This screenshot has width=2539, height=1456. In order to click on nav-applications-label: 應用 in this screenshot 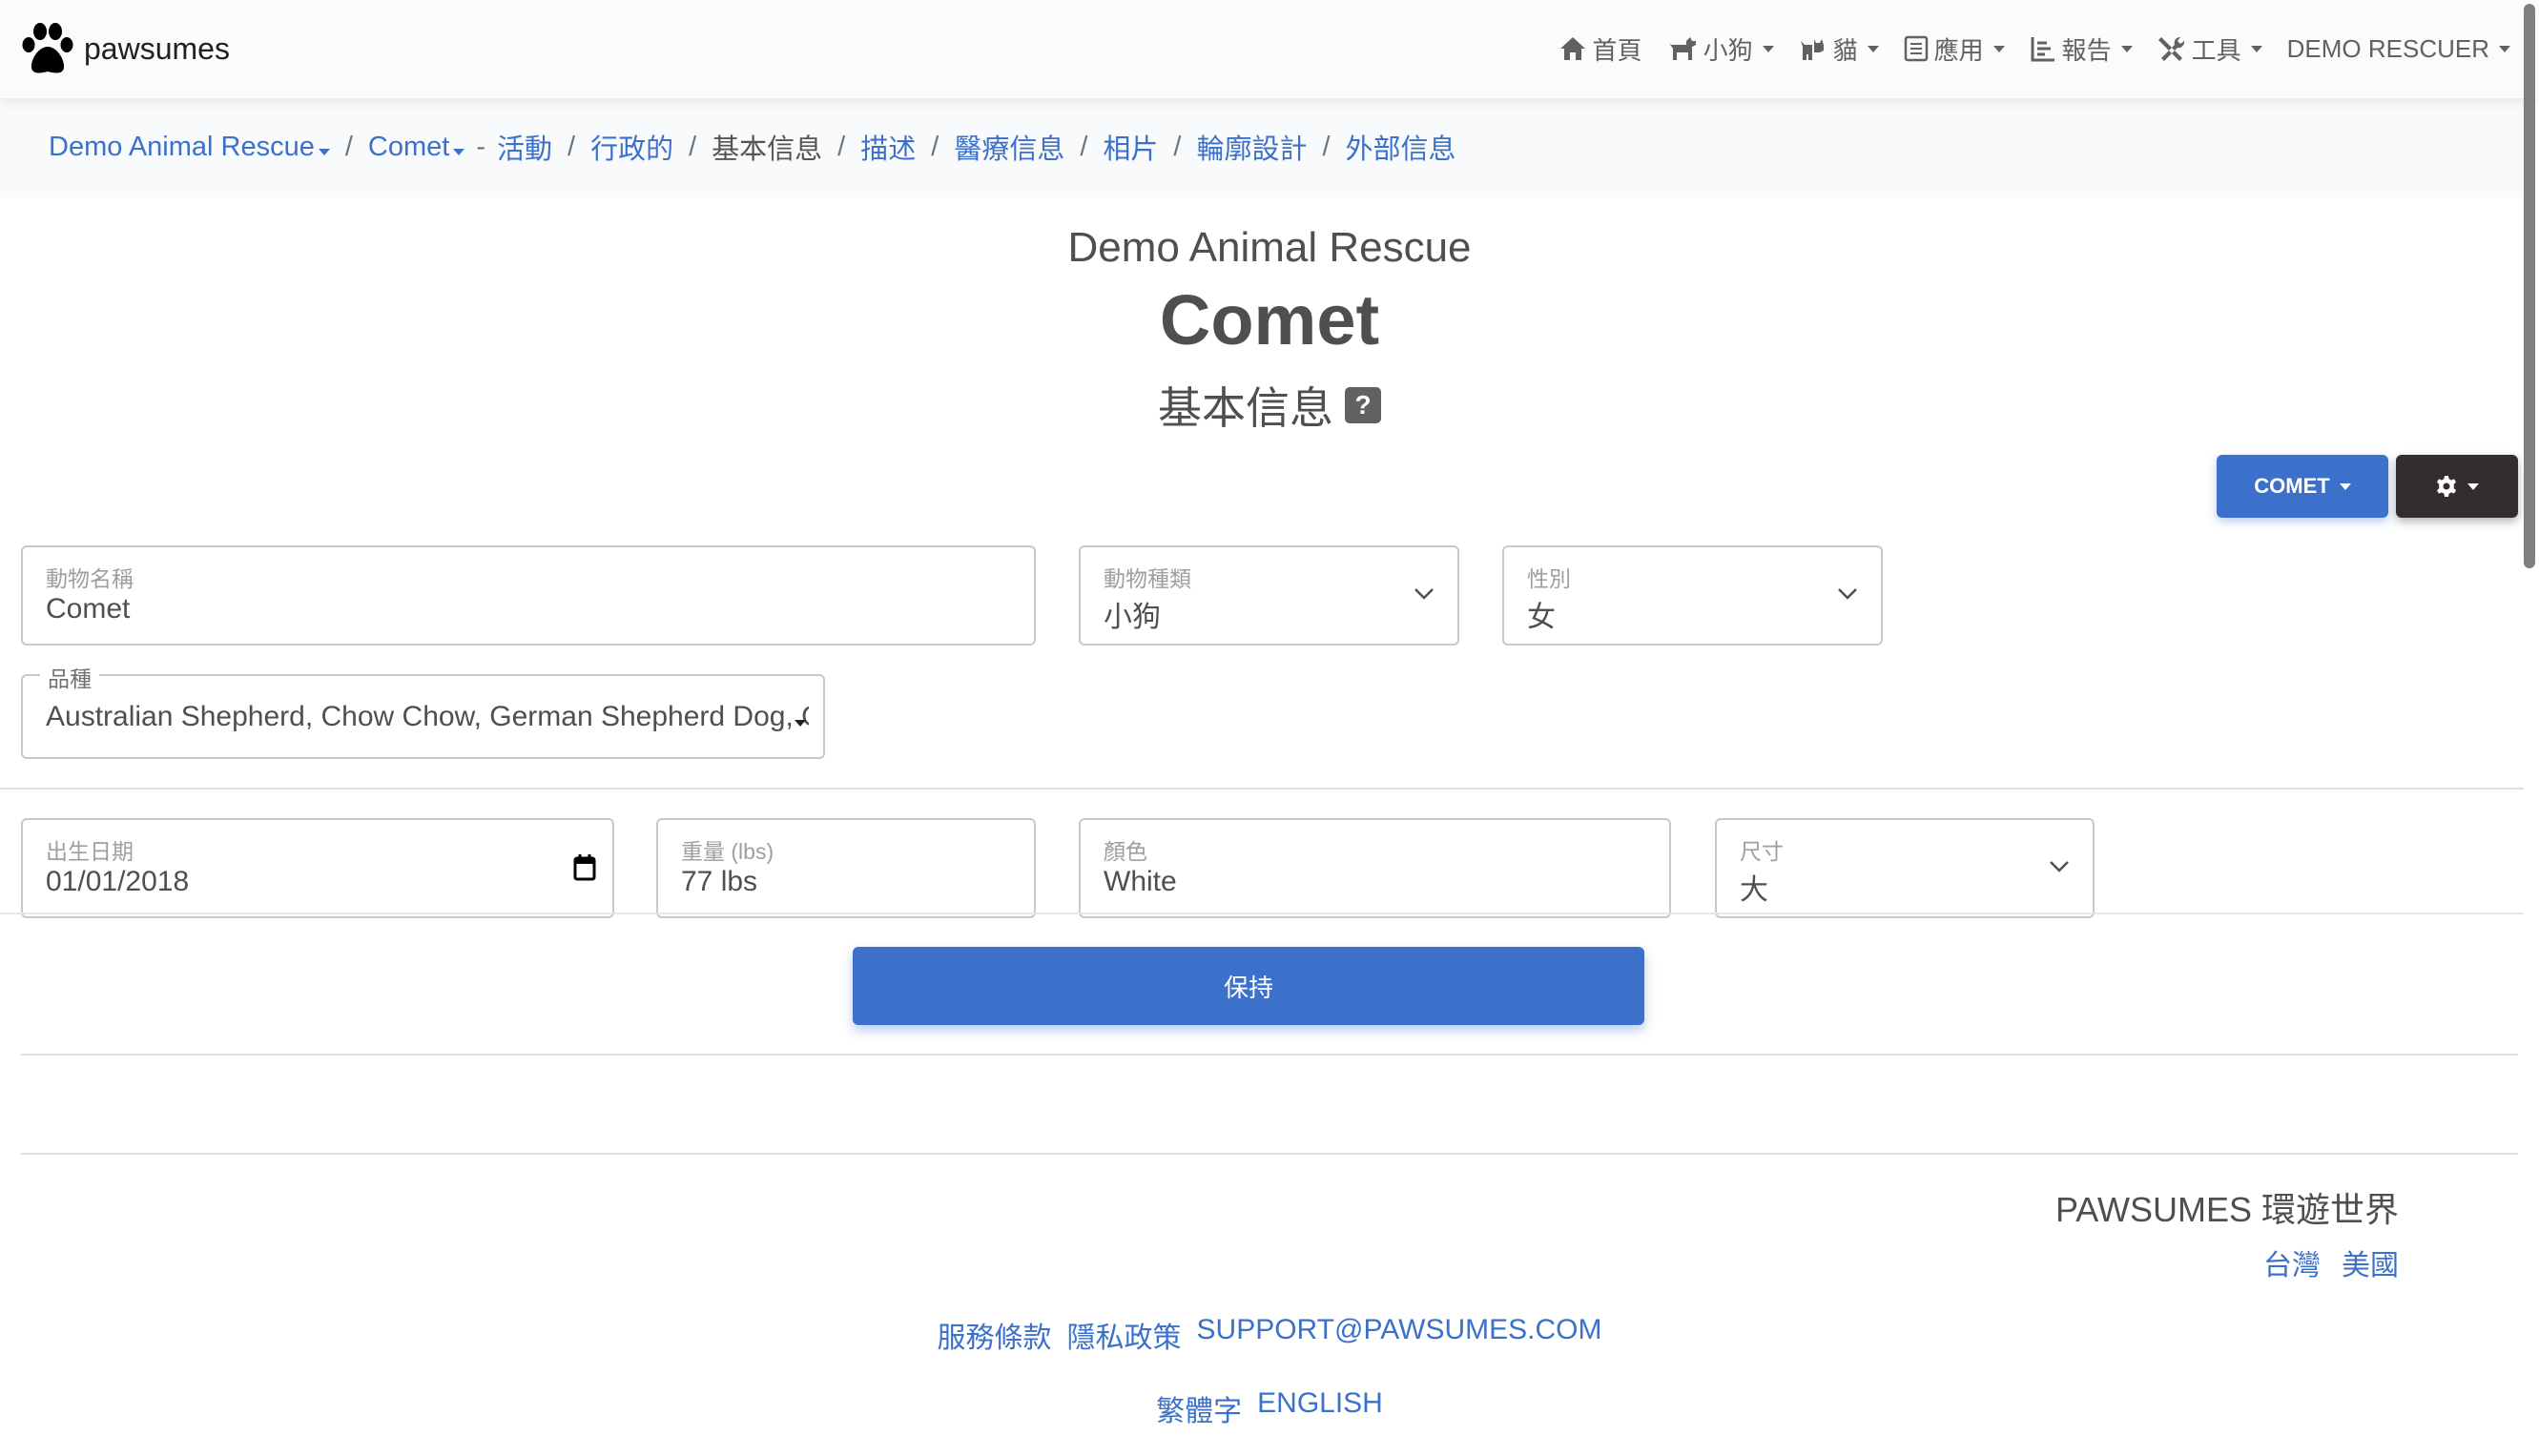, I will do `click(1958, 50)`.